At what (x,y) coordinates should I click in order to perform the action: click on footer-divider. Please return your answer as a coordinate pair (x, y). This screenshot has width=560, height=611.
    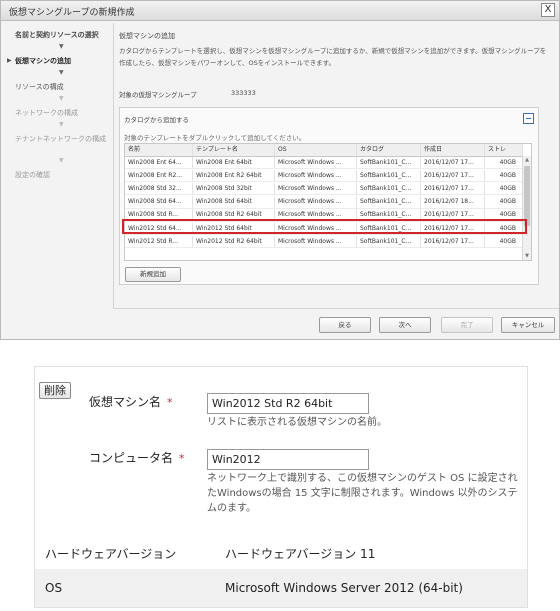
    Looking at the image, I should click on (336, 308).